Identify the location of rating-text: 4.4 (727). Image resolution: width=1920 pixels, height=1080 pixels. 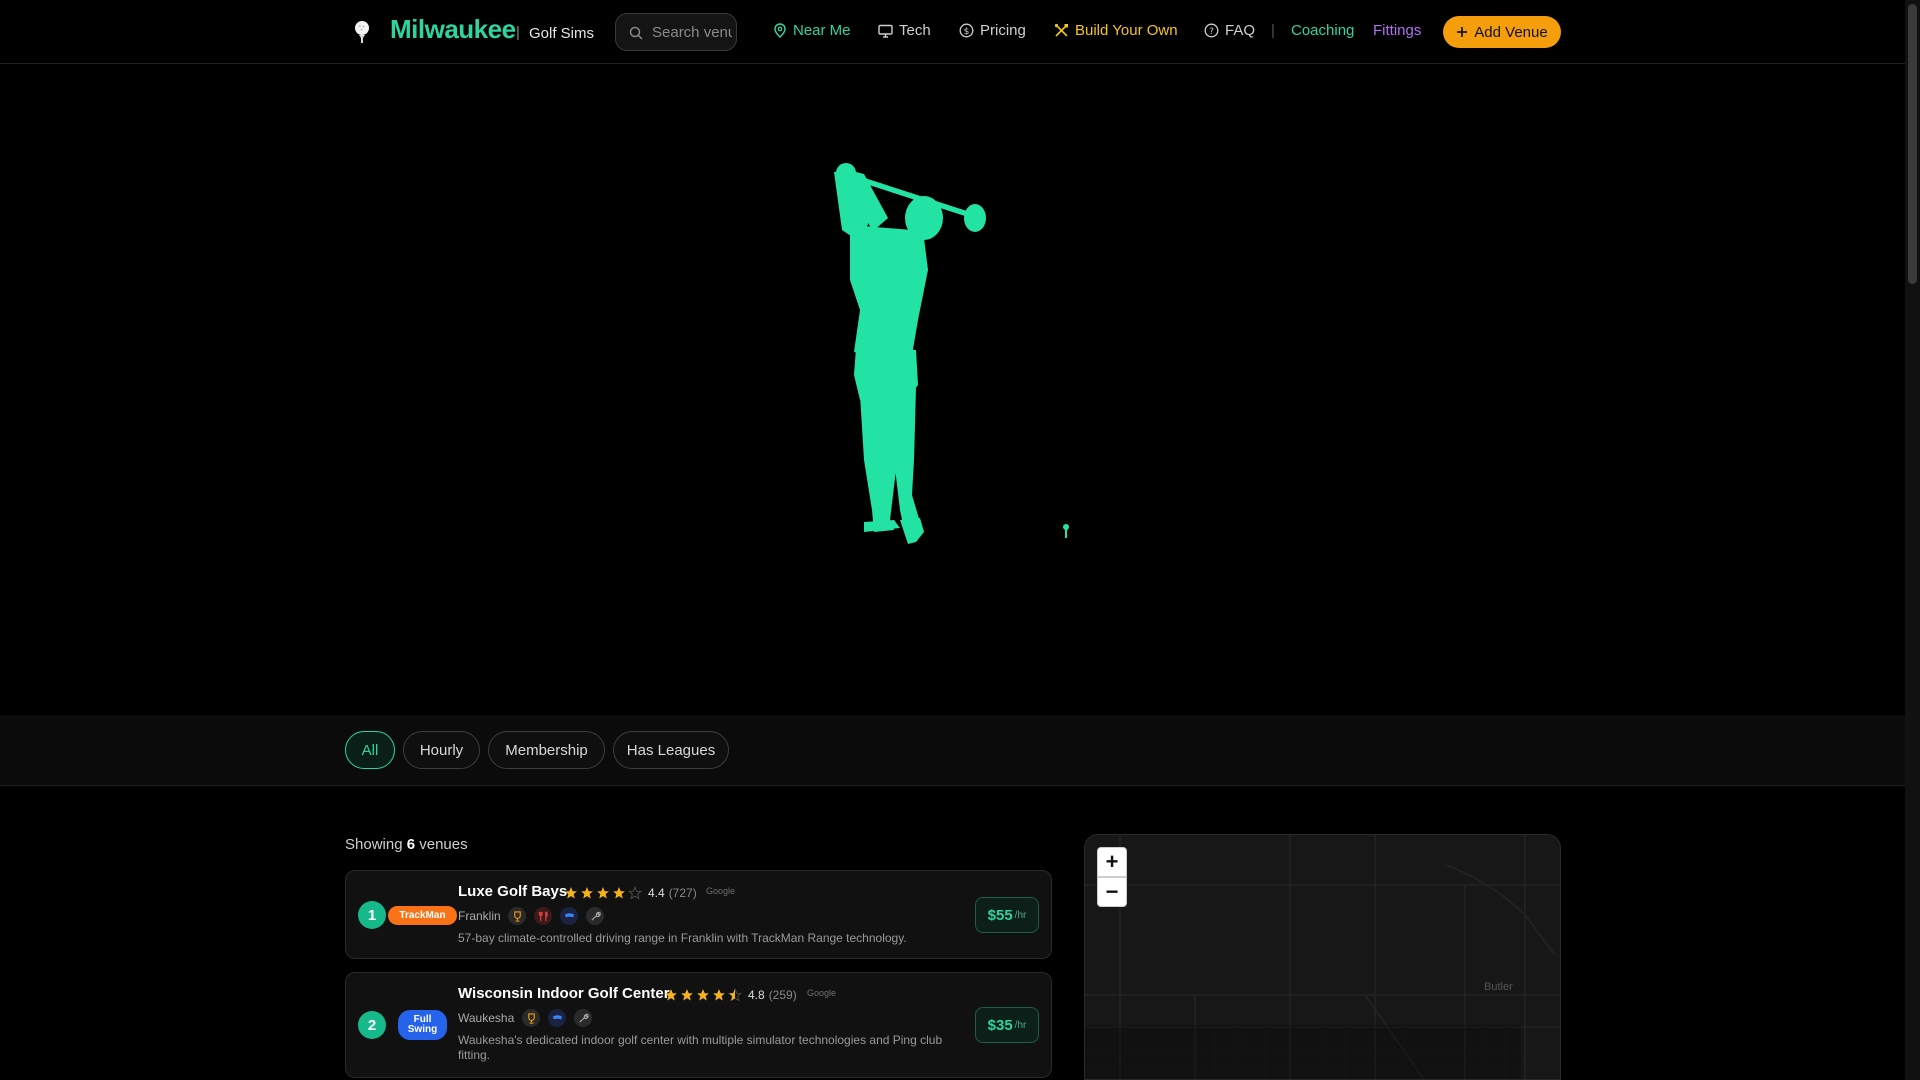
(672, 893).